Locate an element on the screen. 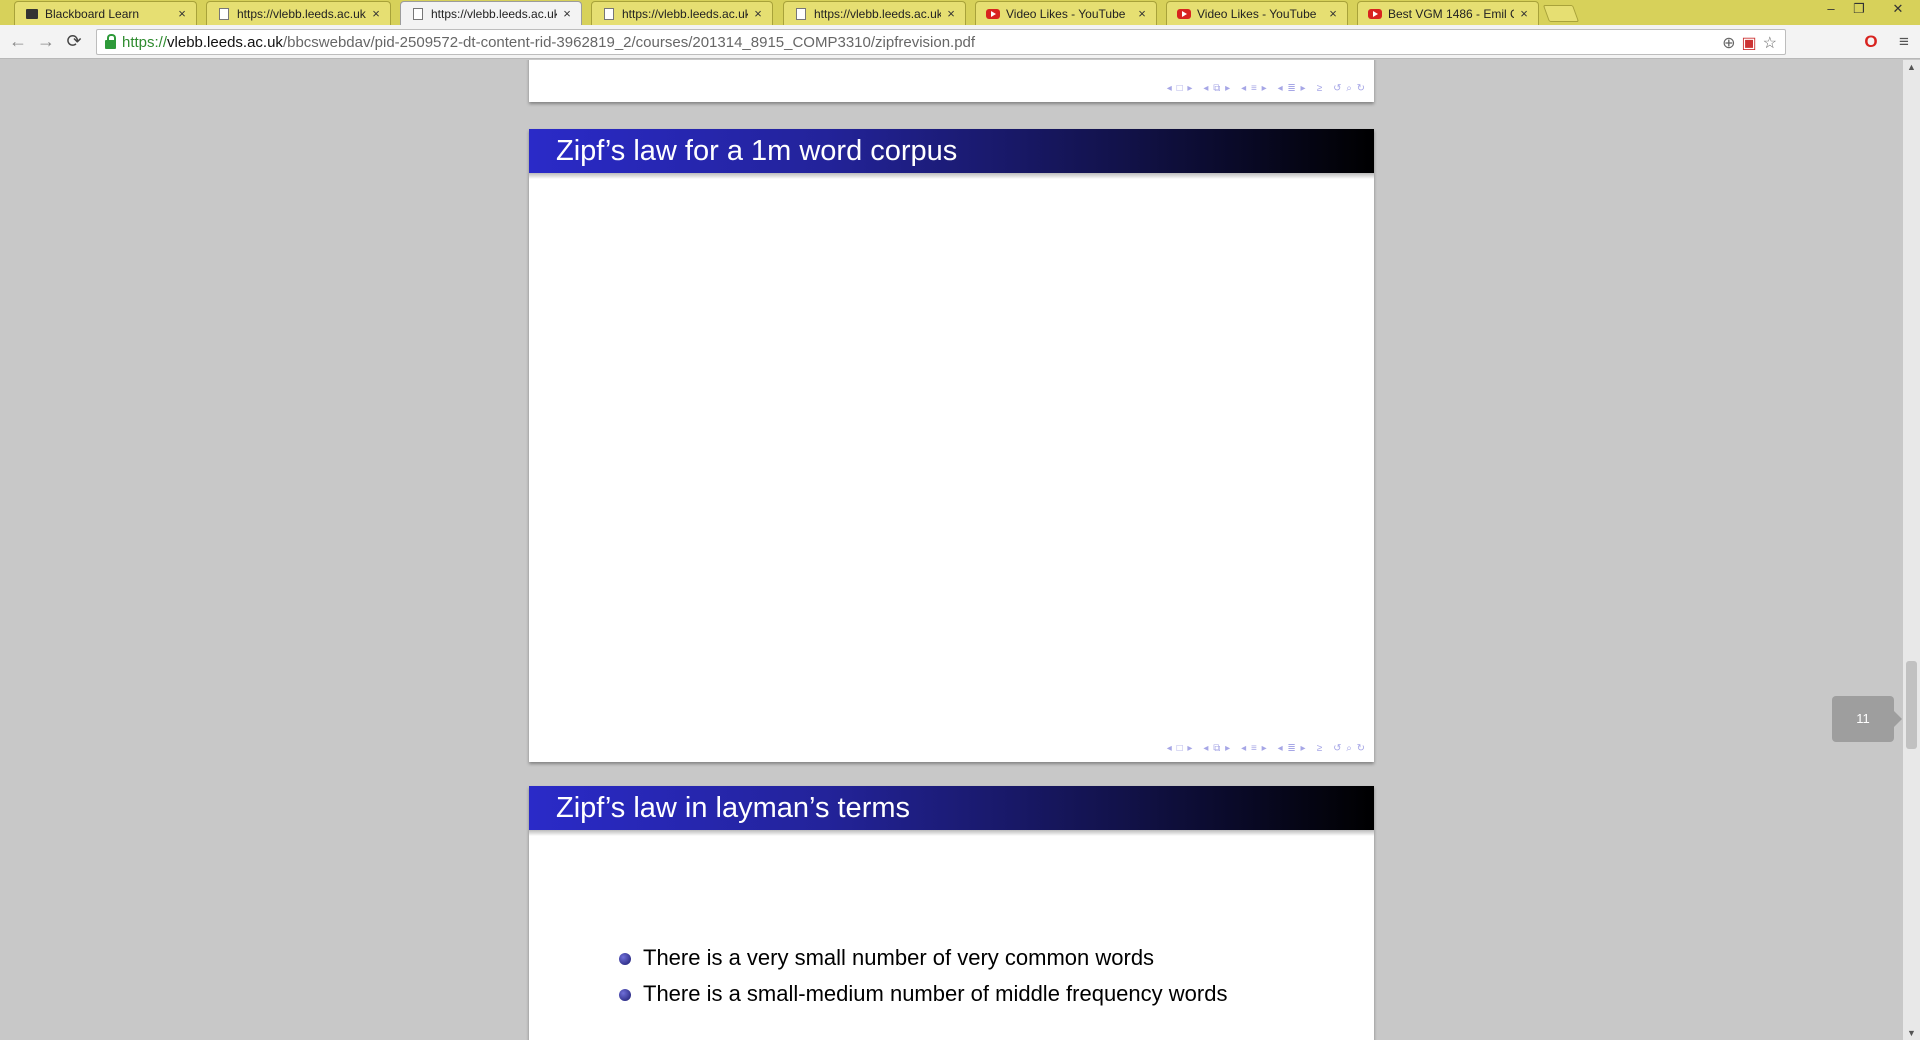 This screenshot has height=1040, width=1920. lock-icon is located at coordinates (110, 41).